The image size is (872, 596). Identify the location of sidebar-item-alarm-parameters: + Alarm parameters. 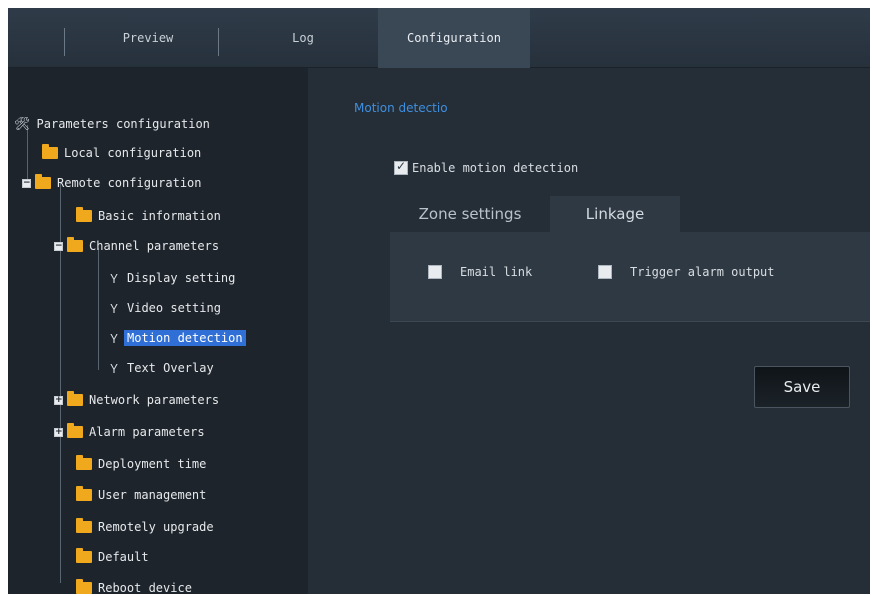
(131, 432).